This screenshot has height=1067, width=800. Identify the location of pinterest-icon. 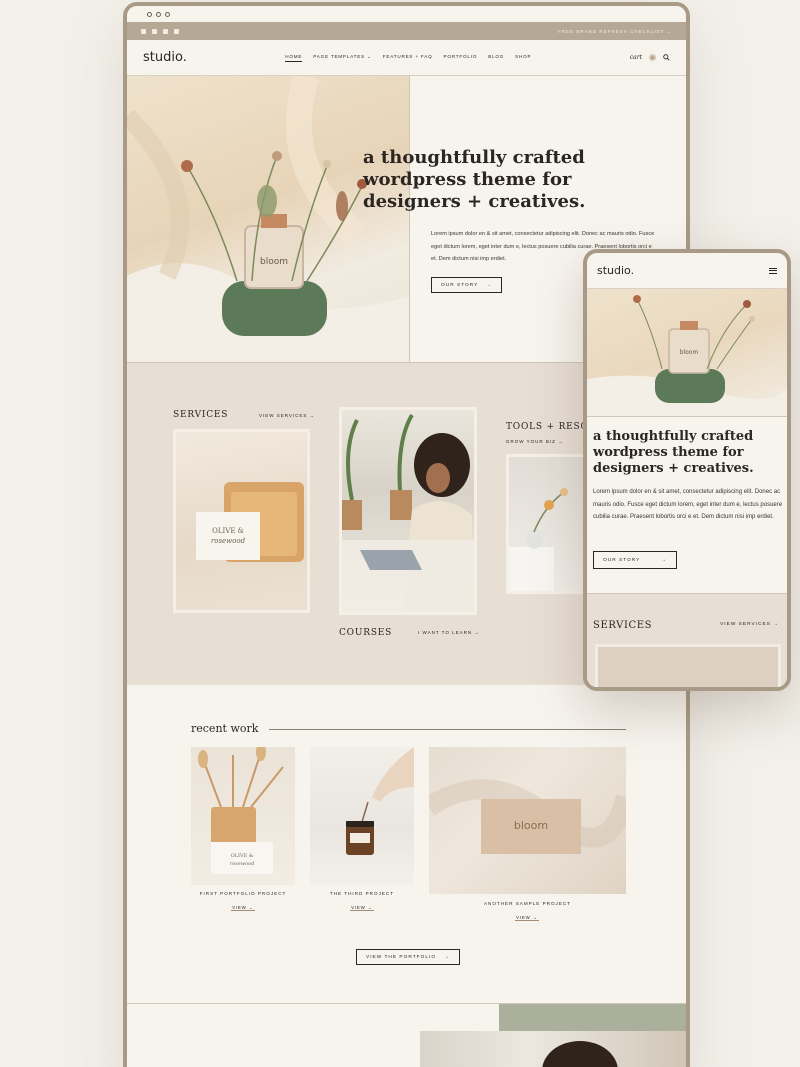
(176, 31).